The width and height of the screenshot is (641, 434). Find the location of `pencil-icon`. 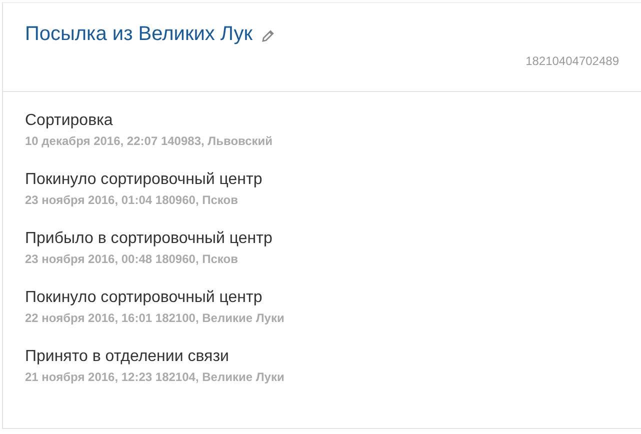

pencil-icon is located at coordinates (267, 35).